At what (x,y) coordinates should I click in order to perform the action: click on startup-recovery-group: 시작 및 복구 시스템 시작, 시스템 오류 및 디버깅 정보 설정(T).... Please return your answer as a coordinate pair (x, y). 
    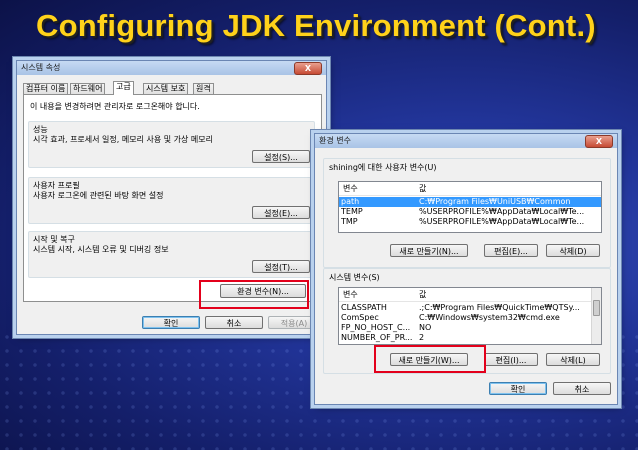
    Looking at the image, I should click on (171, 254).